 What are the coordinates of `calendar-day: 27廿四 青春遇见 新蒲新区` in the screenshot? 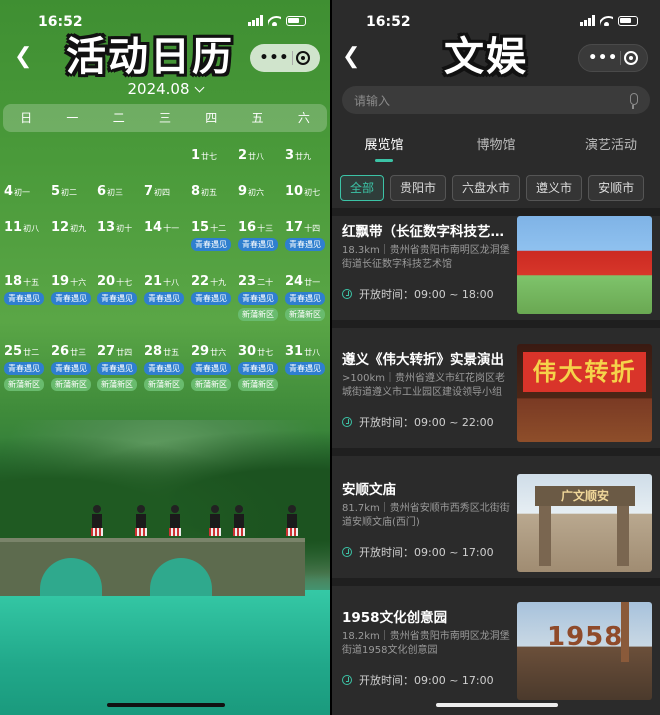 It's located at (120, 365).